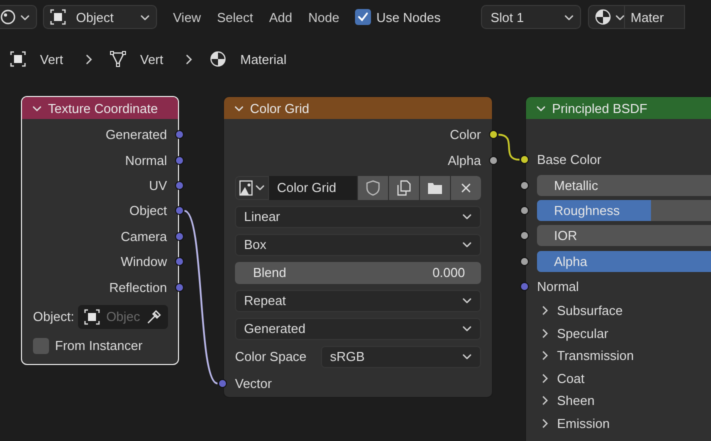  What do you see at coordinates (138, 287) in the screenshot?
I see `socket-label: Reflection` at bounding box center [138, 287].